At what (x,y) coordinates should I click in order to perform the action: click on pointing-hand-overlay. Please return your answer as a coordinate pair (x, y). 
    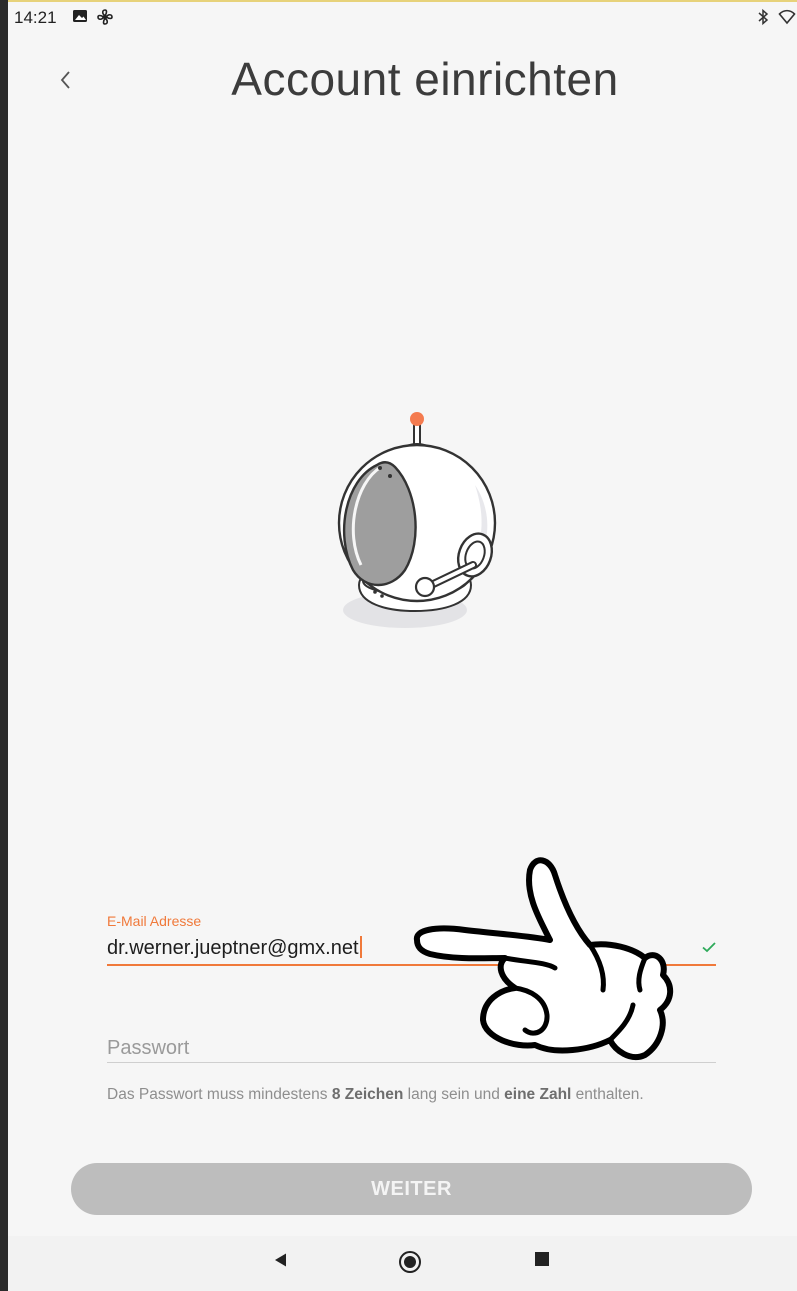
    Looking at the image, I should click on (544, 959).